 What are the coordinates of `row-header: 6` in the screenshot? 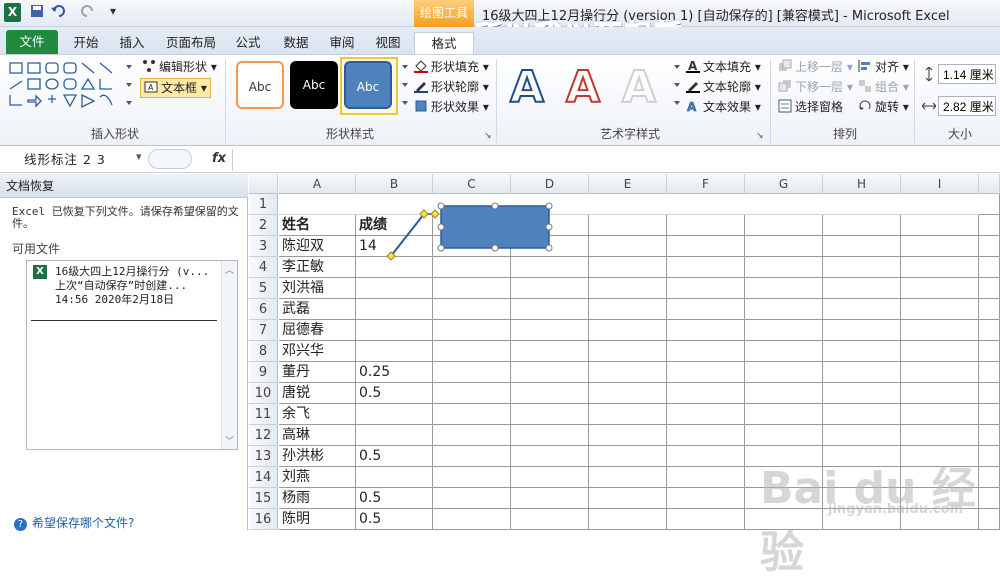 It's located at (263, 309).